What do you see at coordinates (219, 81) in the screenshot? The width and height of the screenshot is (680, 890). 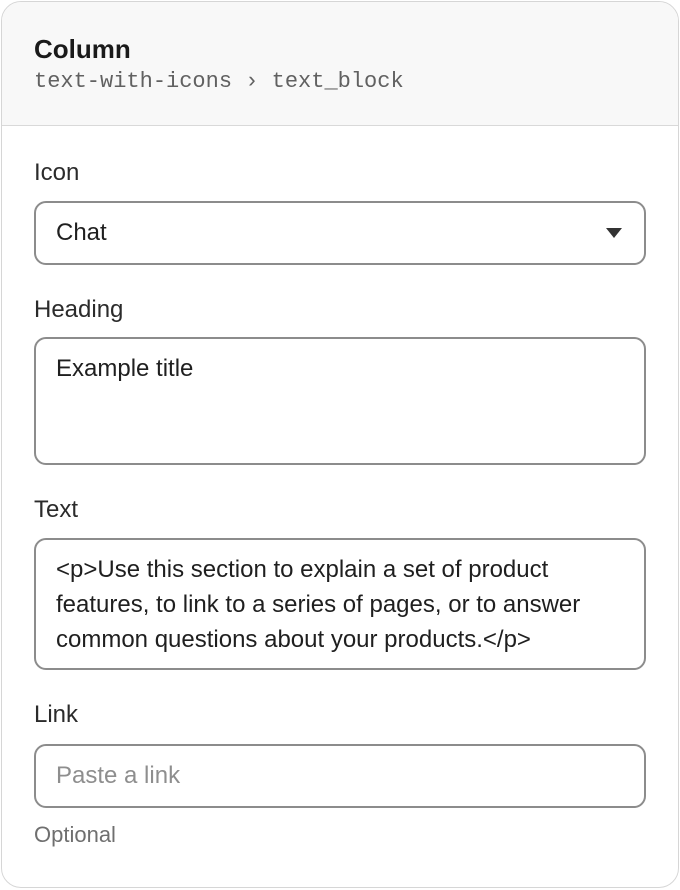 I see `breadcrumb: text-with-icons › text_block` at bounding box center [219, 81].